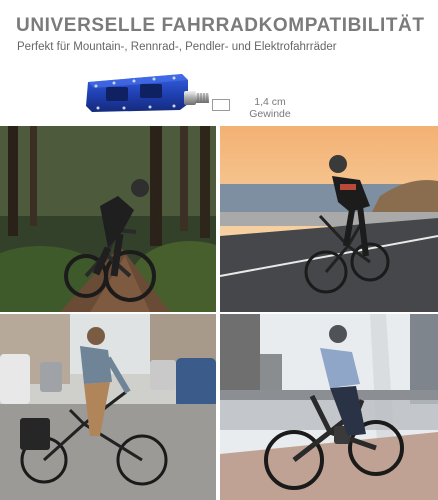 The image size is (438, 500). I want to click on thread-size-label: 1,4 cm Gewinde, so click(270, 108).